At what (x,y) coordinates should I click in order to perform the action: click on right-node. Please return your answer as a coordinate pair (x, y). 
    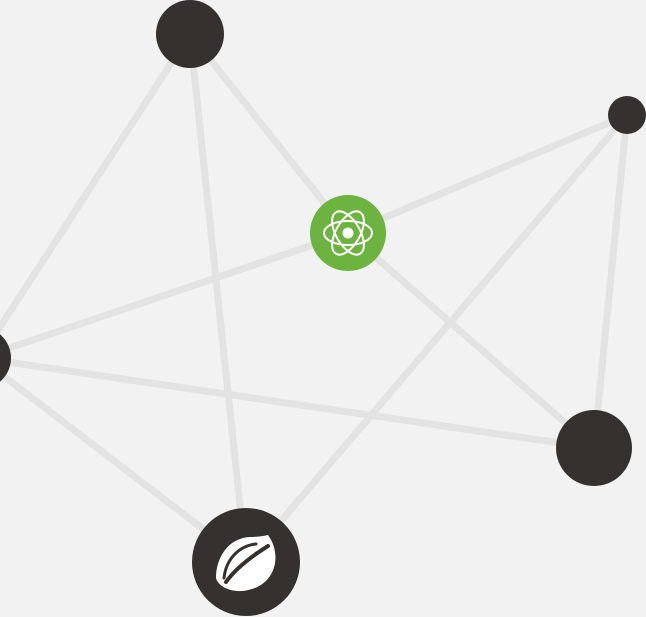
    Looking at the image, I should click on (594, 448).